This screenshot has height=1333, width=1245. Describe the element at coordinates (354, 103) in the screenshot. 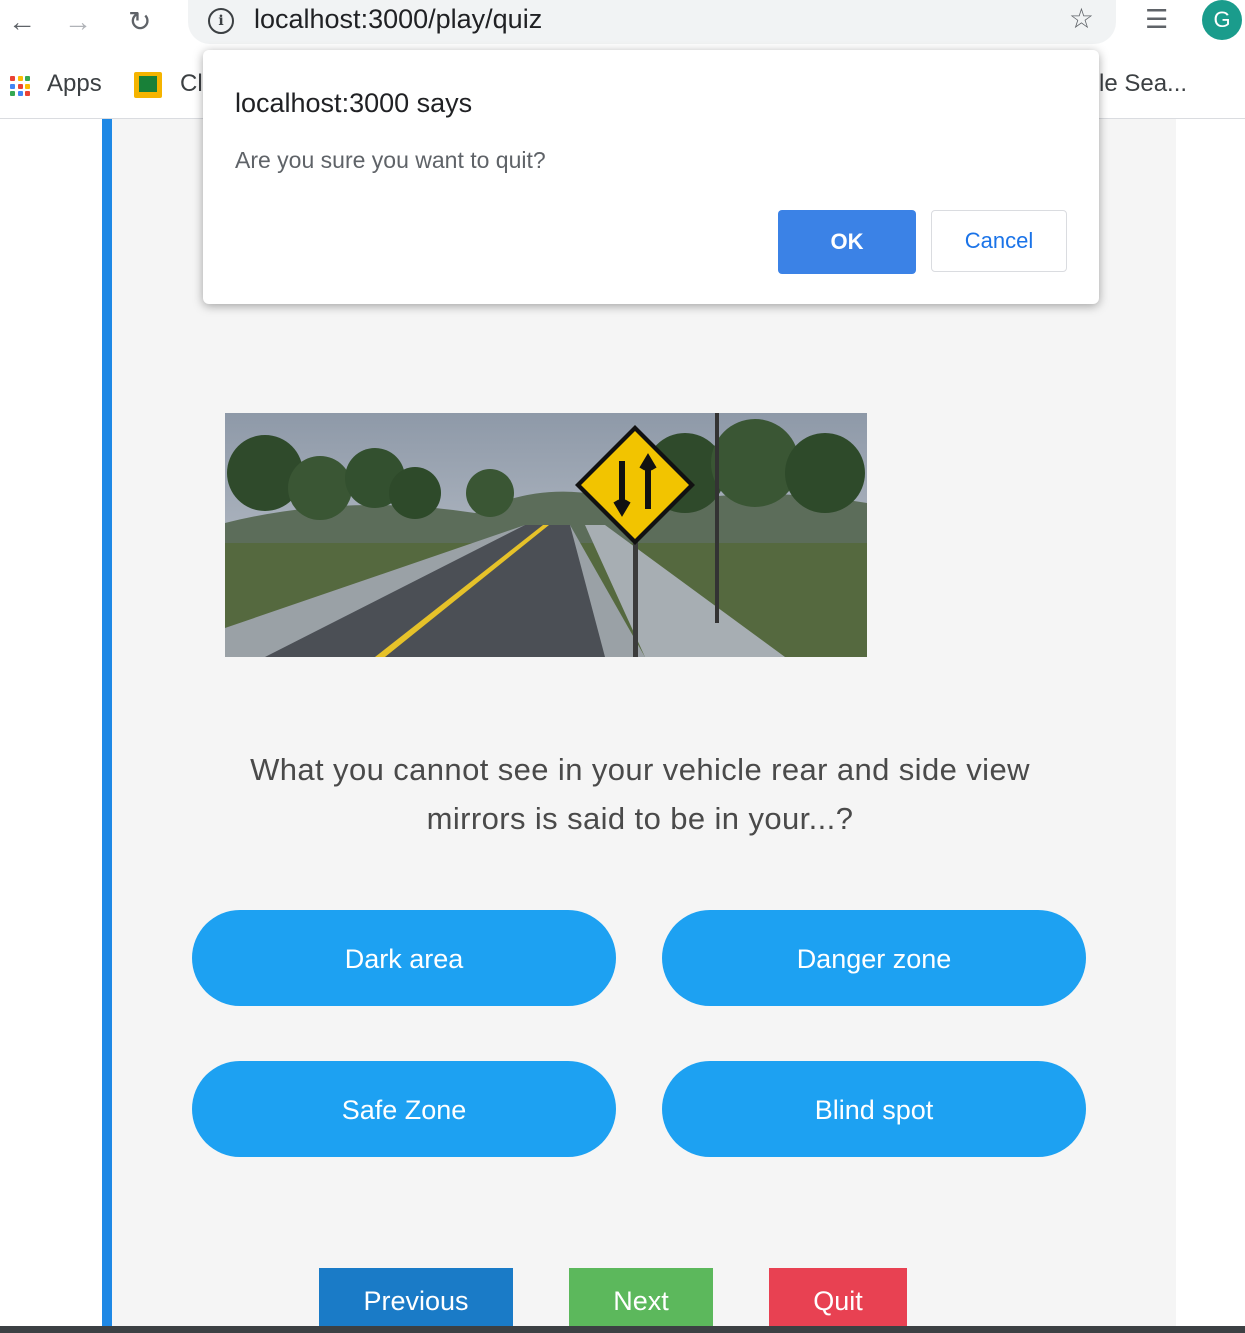

I see `dialog-title: localhost:3000 says` at that location.